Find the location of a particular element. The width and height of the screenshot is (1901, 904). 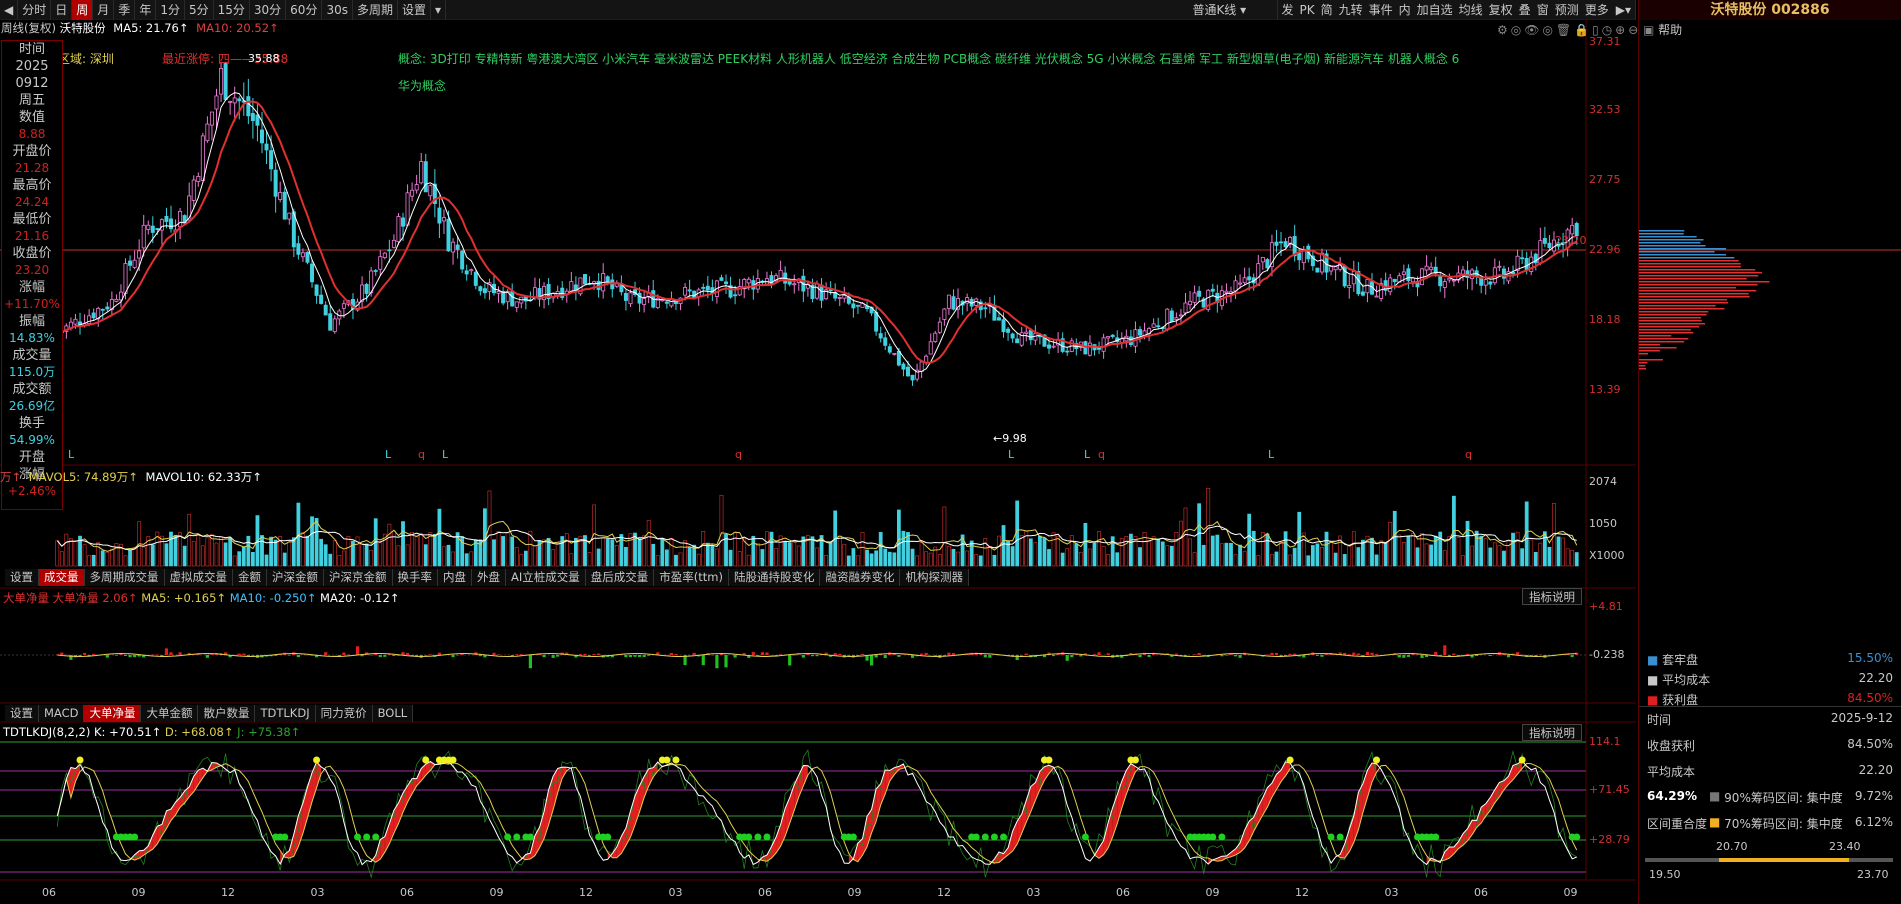

toolbar-button: 窗 is located at coordinates (1543, 10).